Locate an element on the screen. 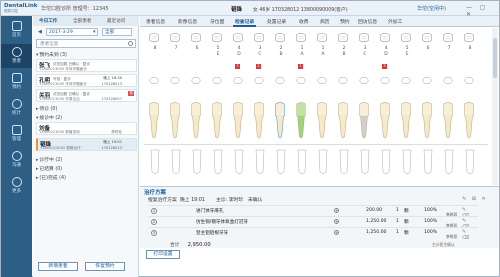  patient-card-selected: 韬锋 13800013000 根管治疗 晚上 19:01 170328013 is located at coordinates (86, 144).